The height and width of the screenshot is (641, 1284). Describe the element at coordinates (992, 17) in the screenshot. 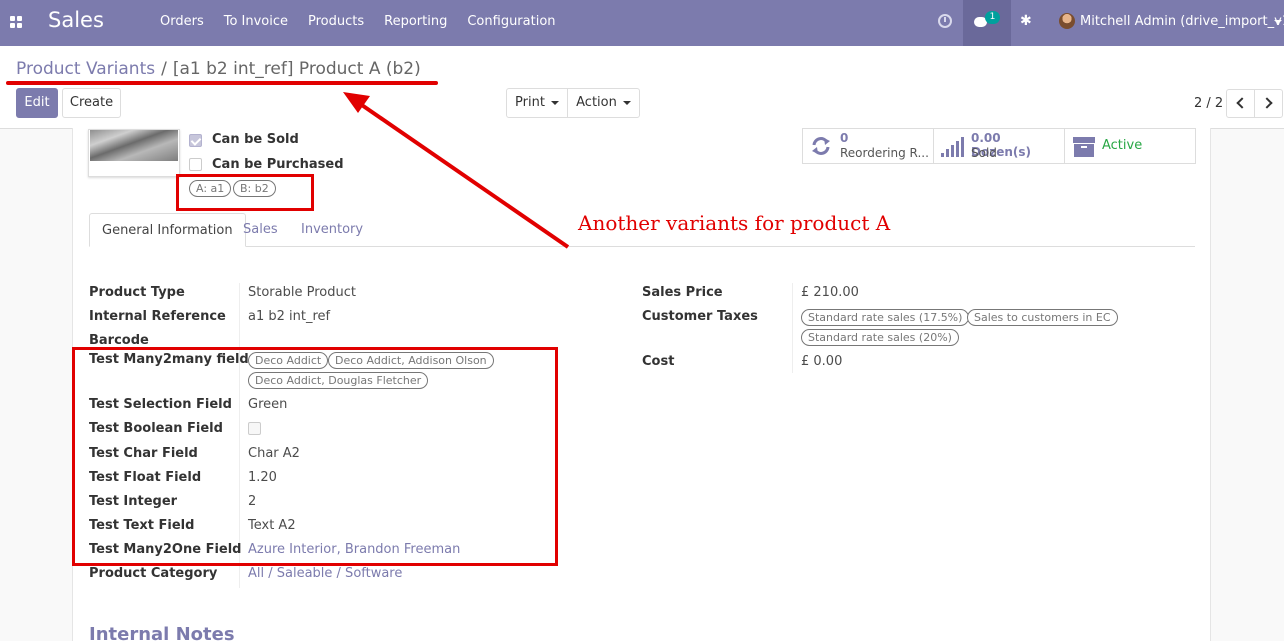

I see `chat-badge: 1` at that location.